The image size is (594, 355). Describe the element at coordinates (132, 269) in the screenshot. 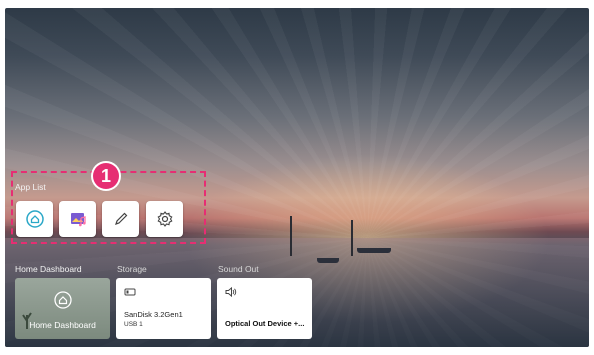

I see `storage-section-label: Storage` at that location.